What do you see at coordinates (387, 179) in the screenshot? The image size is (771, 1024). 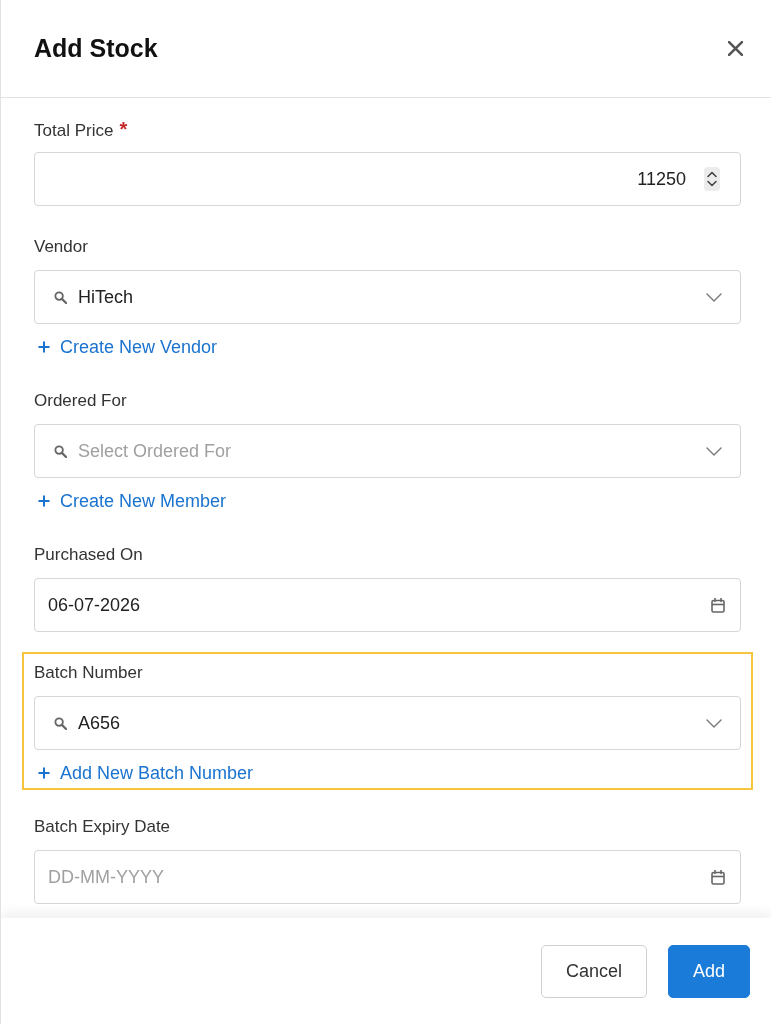 I see `number-field: 11250` at bounding box center [387, 179].